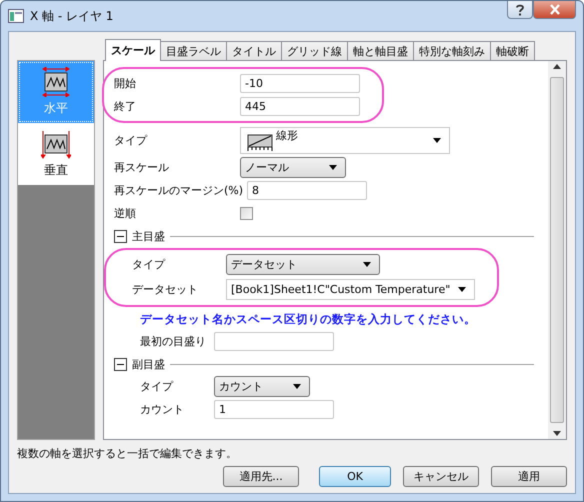 Image resolution: width=584 pixels, height=502 pixels. Describe the element at coordinates (274, 409) in the screenshot. I see `text-field: 1` at that location.